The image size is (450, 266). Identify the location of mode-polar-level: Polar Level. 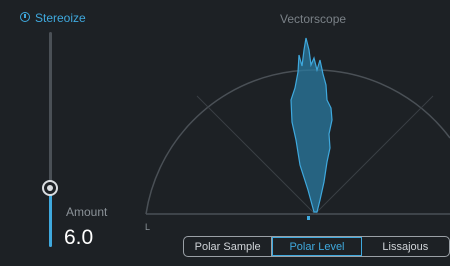
(317, 246).